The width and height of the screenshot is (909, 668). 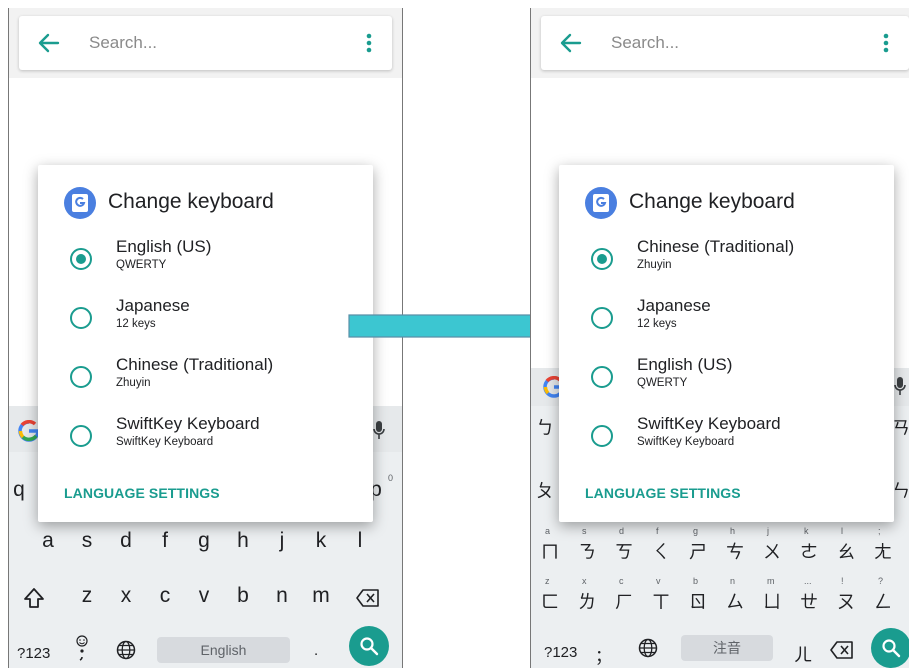 I want to click on zhuyin-row3-hint: h, so click(x=733, y=531).